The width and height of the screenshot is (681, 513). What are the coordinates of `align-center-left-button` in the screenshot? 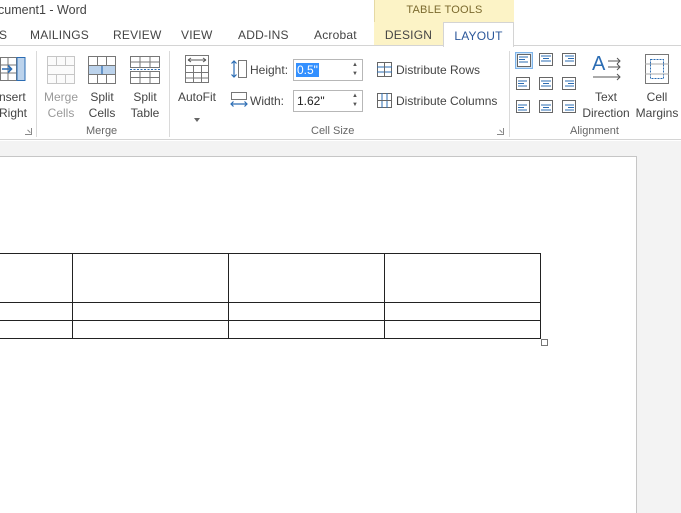 It's located at (524, 84).